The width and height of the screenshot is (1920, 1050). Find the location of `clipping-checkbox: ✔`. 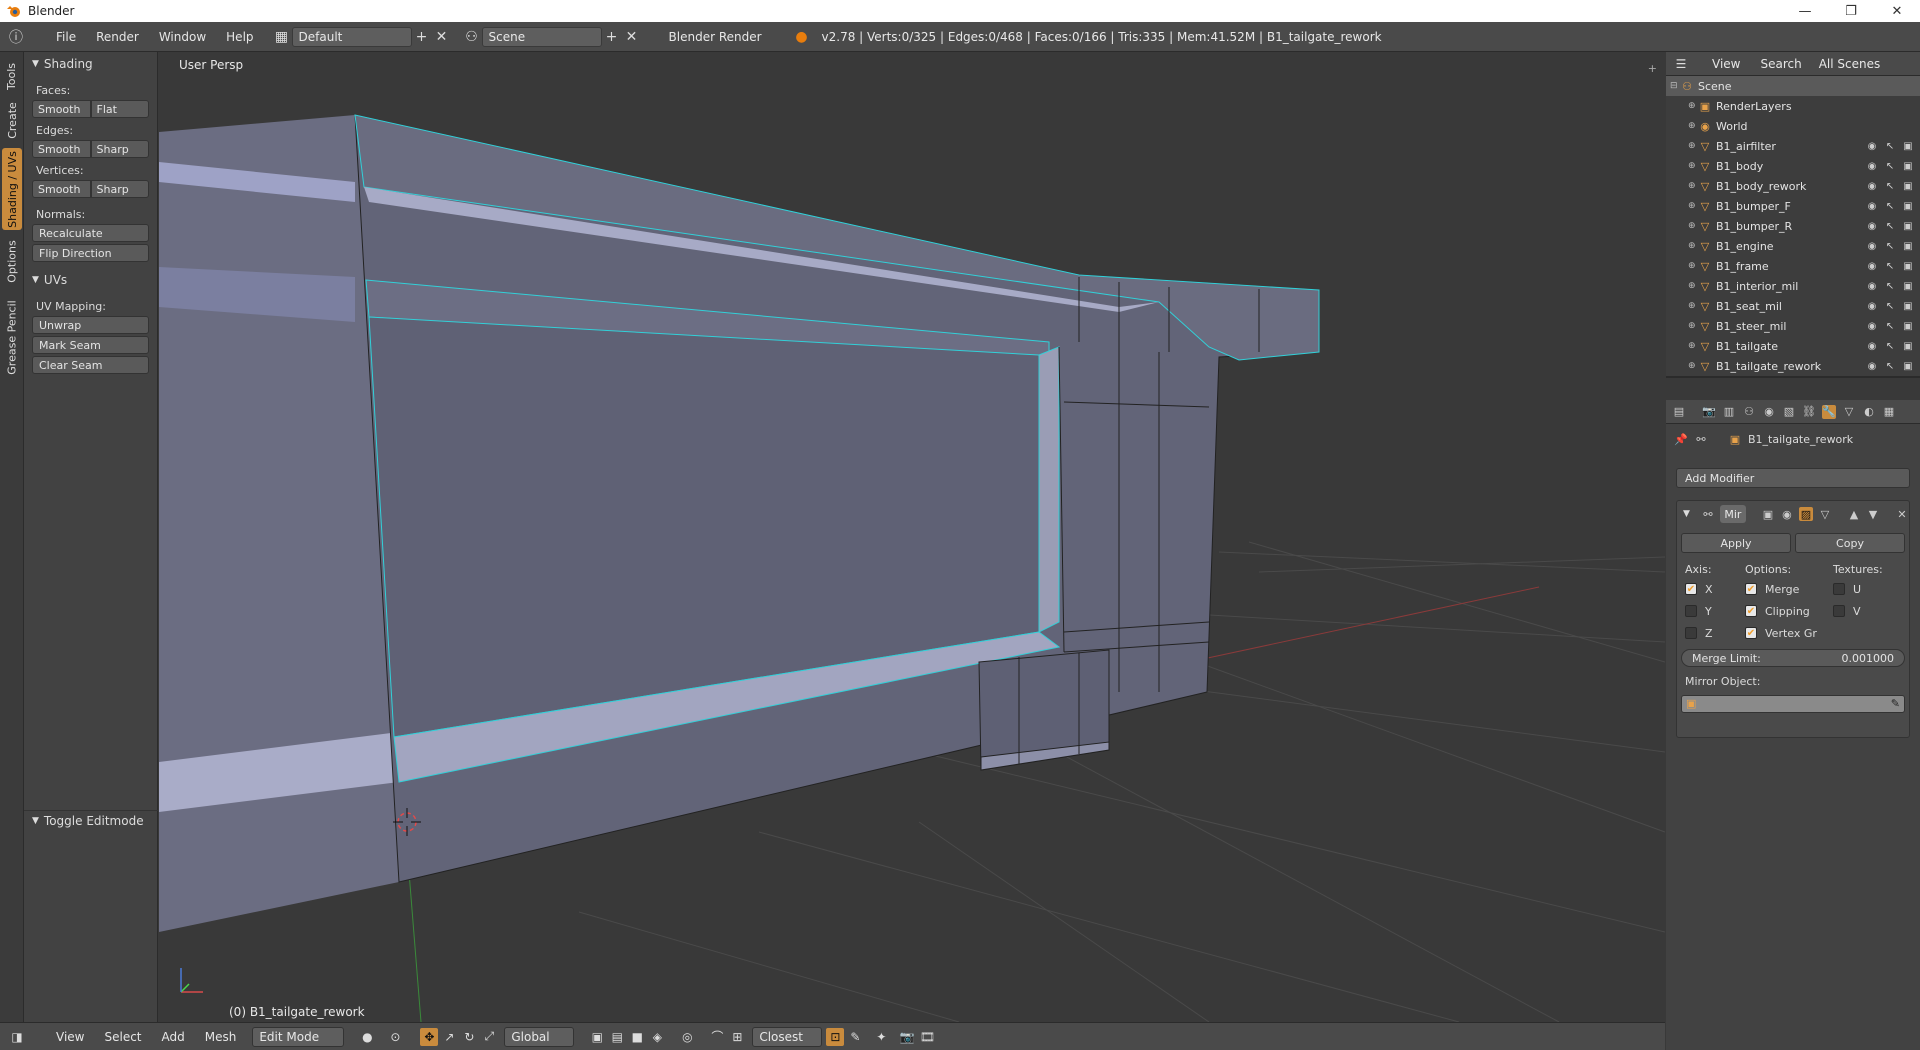

clipping-checkbox: ✔ is located at coordinates (1751, 611).